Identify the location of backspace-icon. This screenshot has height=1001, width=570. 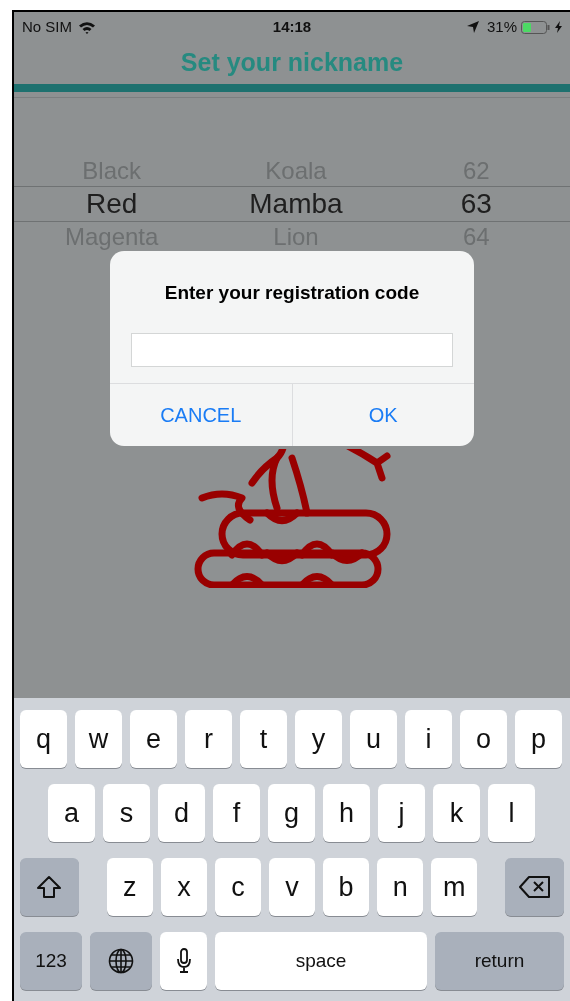
(534, 887).